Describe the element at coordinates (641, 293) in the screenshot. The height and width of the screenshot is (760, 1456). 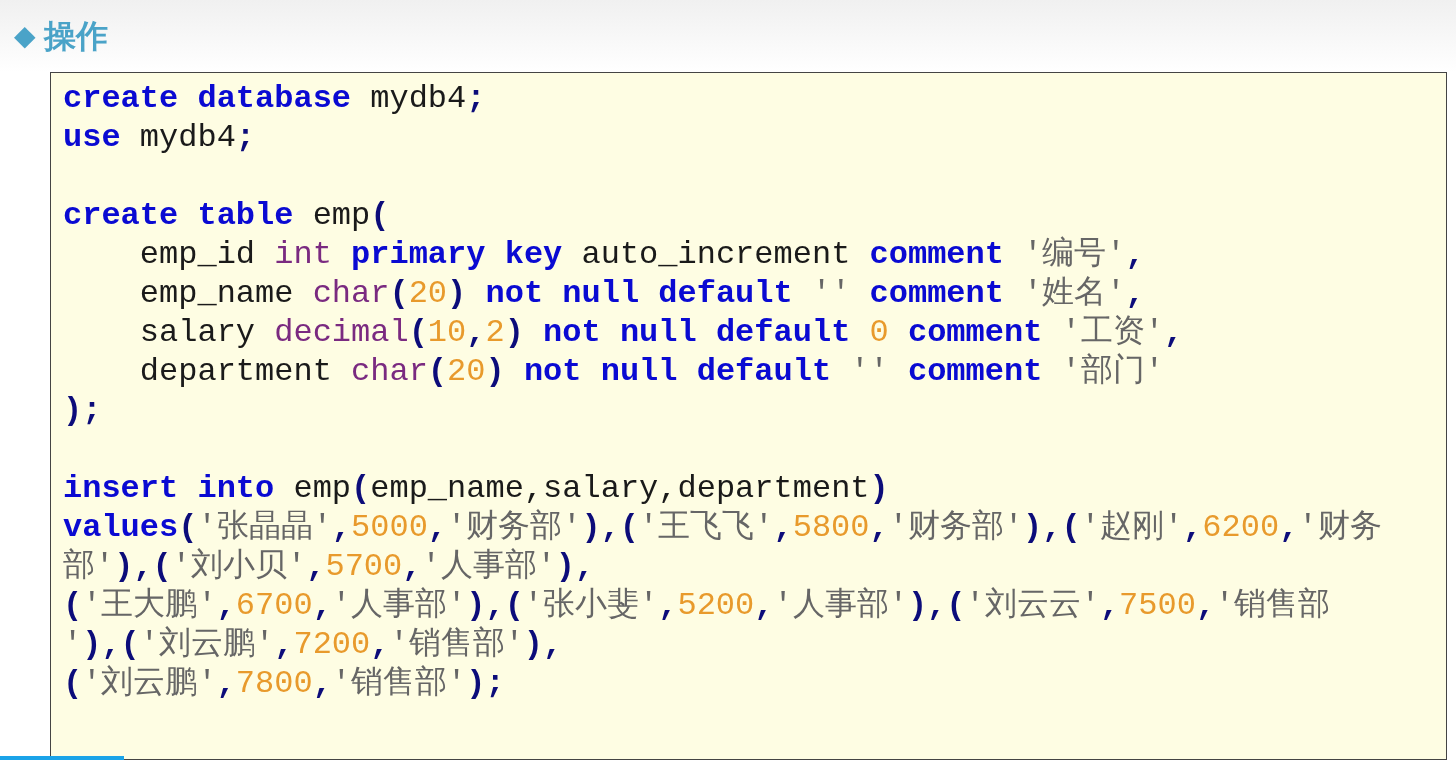
I see `code-line: emp_name char(20) not null default '' comment '姓名',` at that location.